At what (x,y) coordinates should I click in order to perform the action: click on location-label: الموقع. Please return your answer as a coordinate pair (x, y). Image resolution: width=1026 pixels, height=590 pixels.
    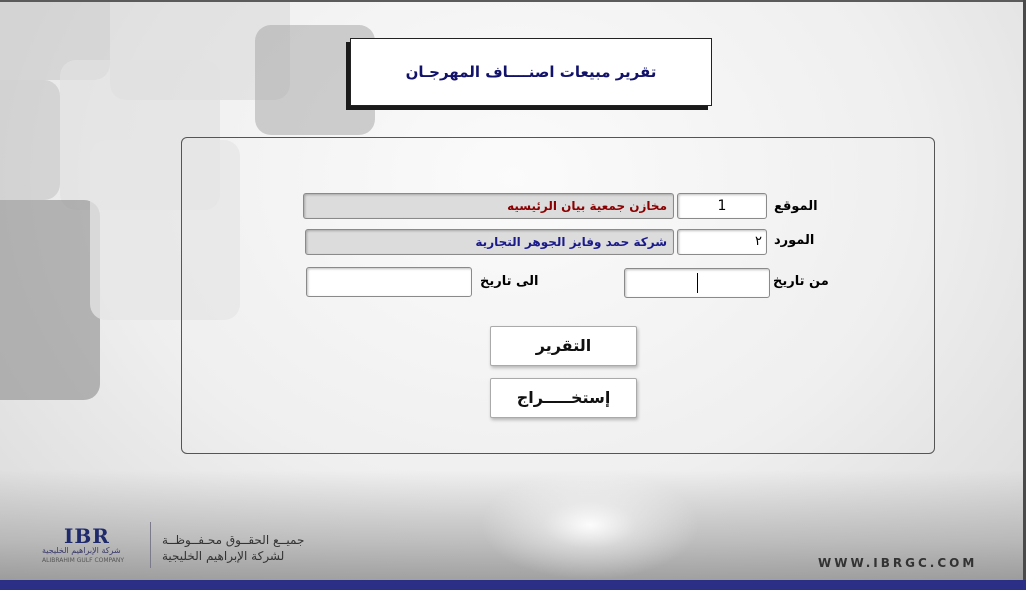
    Looking at the image, I should click on (796, 206).